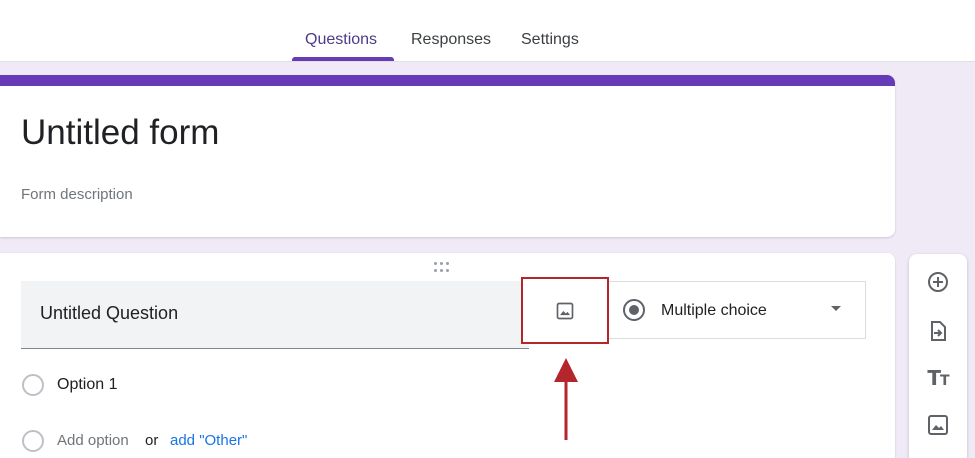 The height and width of the screenshot is (458, 975). I want to click on title-text-icon: TT, so click(938, 378).